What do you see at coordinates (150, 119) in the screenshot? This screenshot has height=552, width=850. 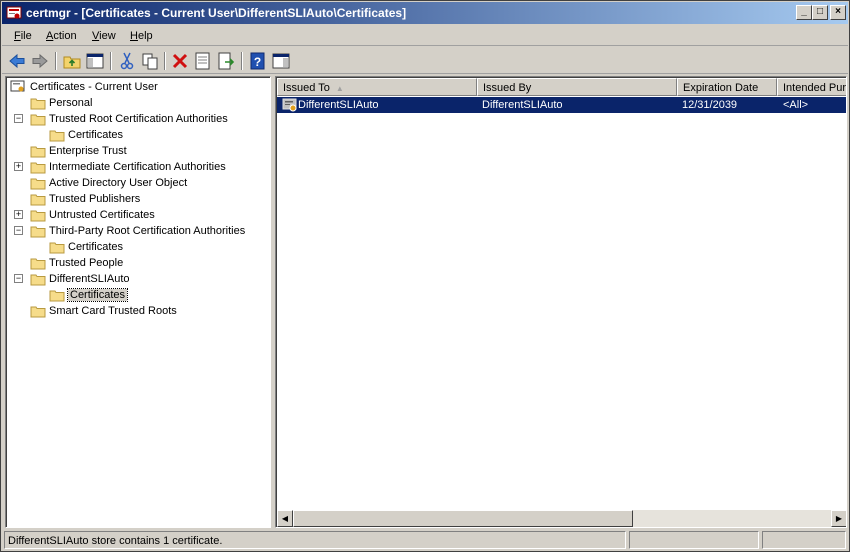 I see `tree-node-trusted-root: Trusted Root Certification Authorities` at bounding box center [150, 119].